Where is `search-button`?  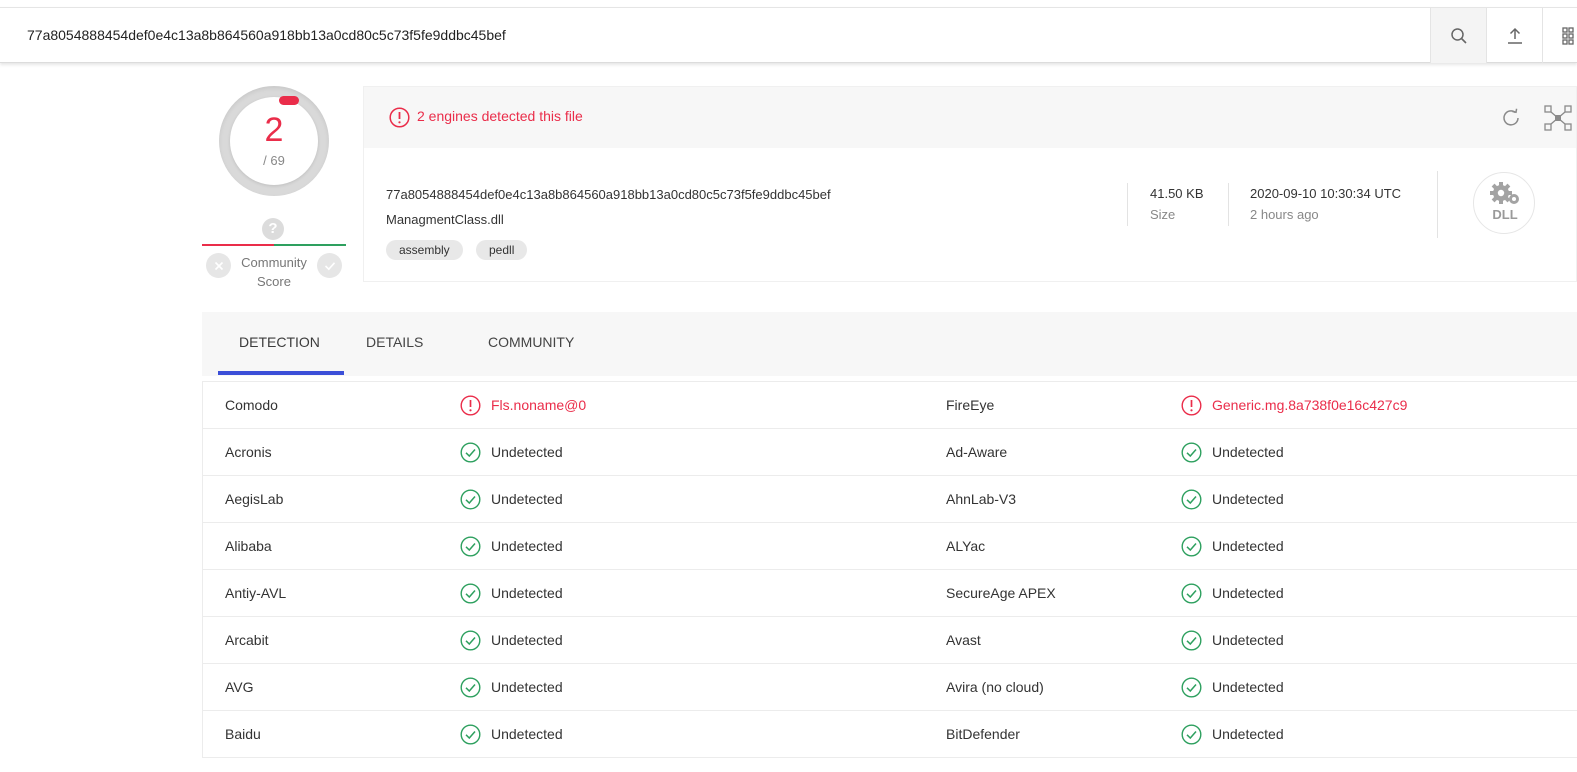 search-button is located at coordinates (1458, 35).